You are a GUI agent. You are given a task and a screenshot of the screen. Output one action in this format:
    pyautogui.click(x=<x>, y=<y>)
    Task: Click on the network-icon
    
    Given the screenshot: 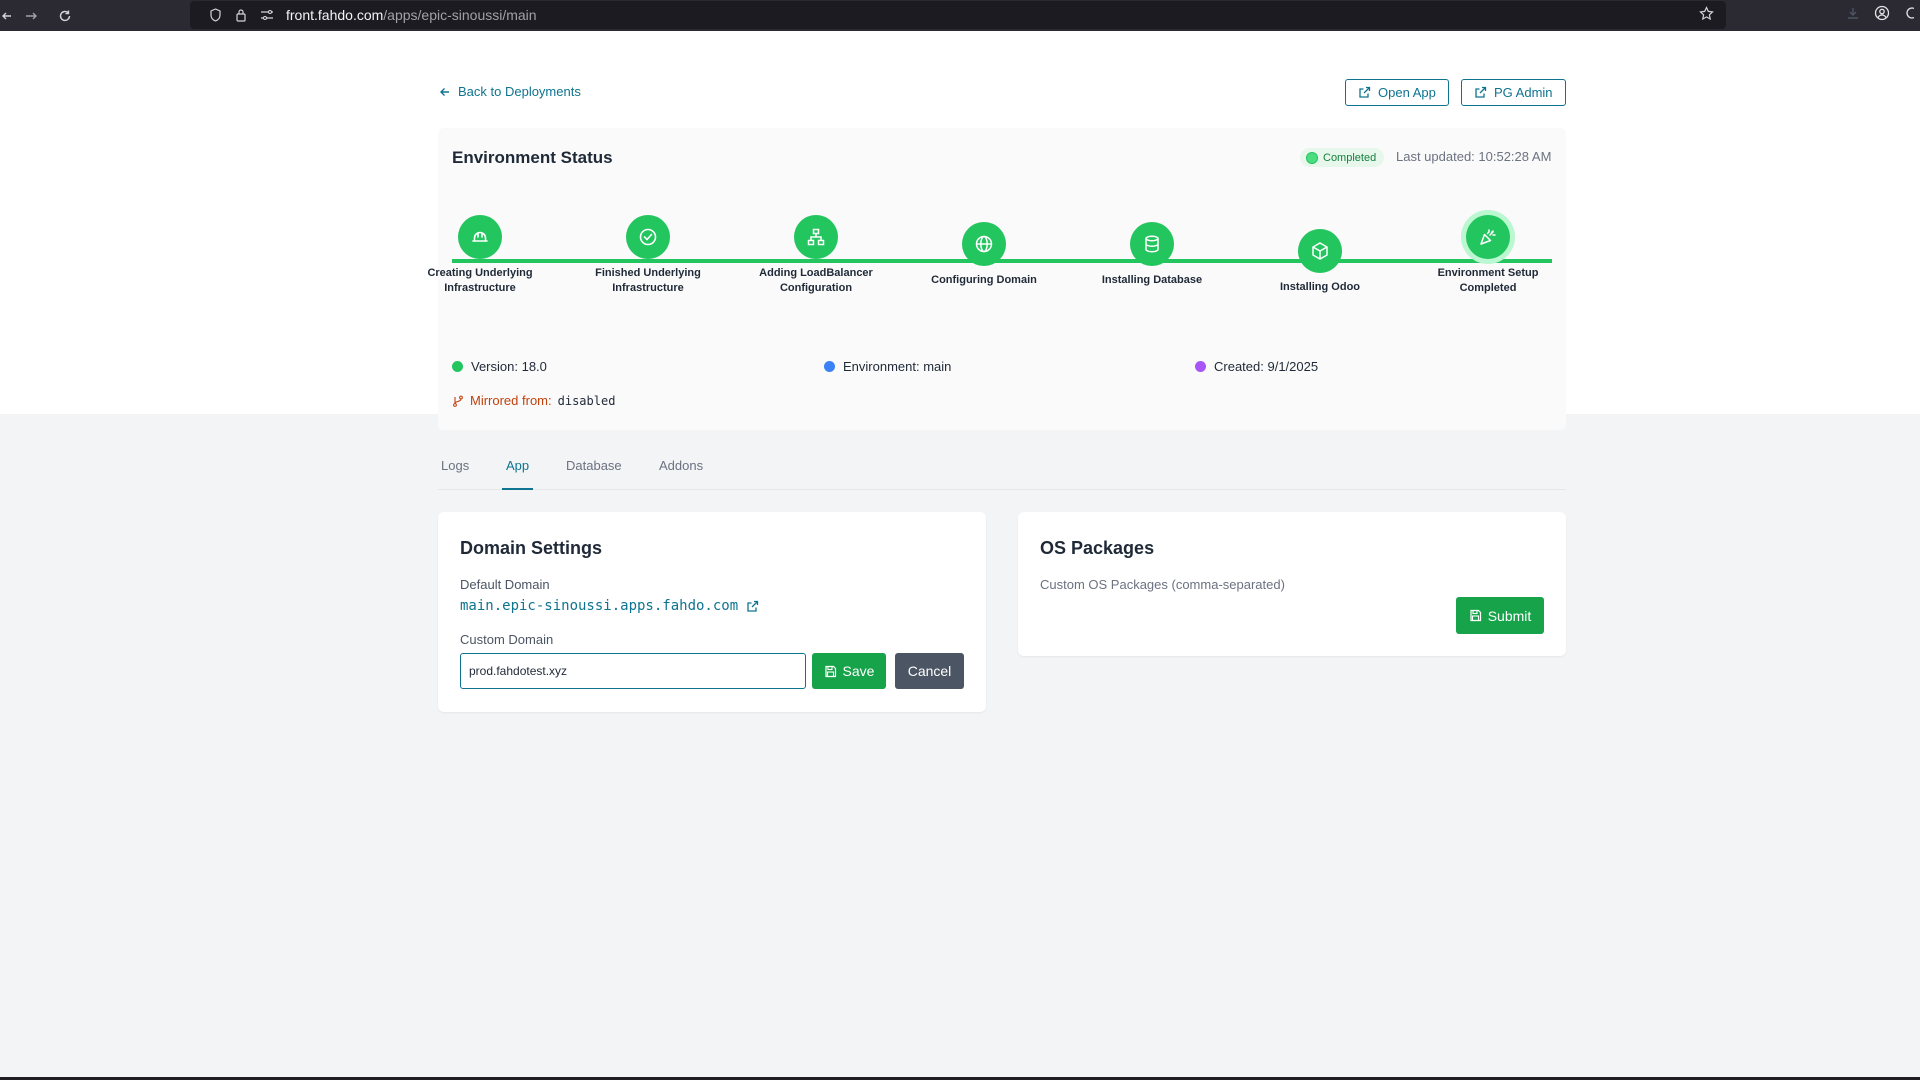 What is the action you would take?
    pyautogui.click(x=816, y=237)
    